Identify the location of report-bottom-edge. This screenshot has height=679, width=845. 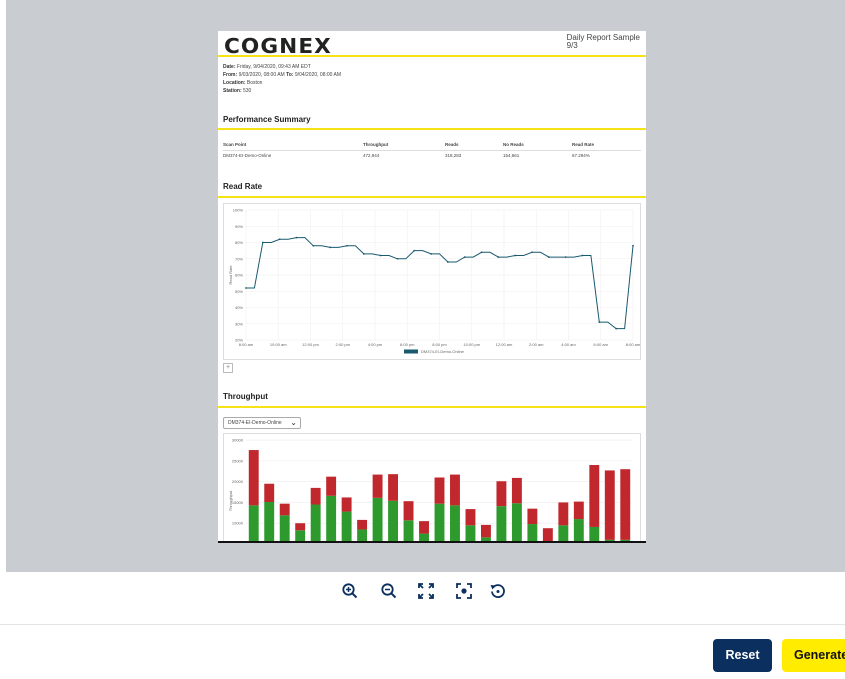
(432, 542).